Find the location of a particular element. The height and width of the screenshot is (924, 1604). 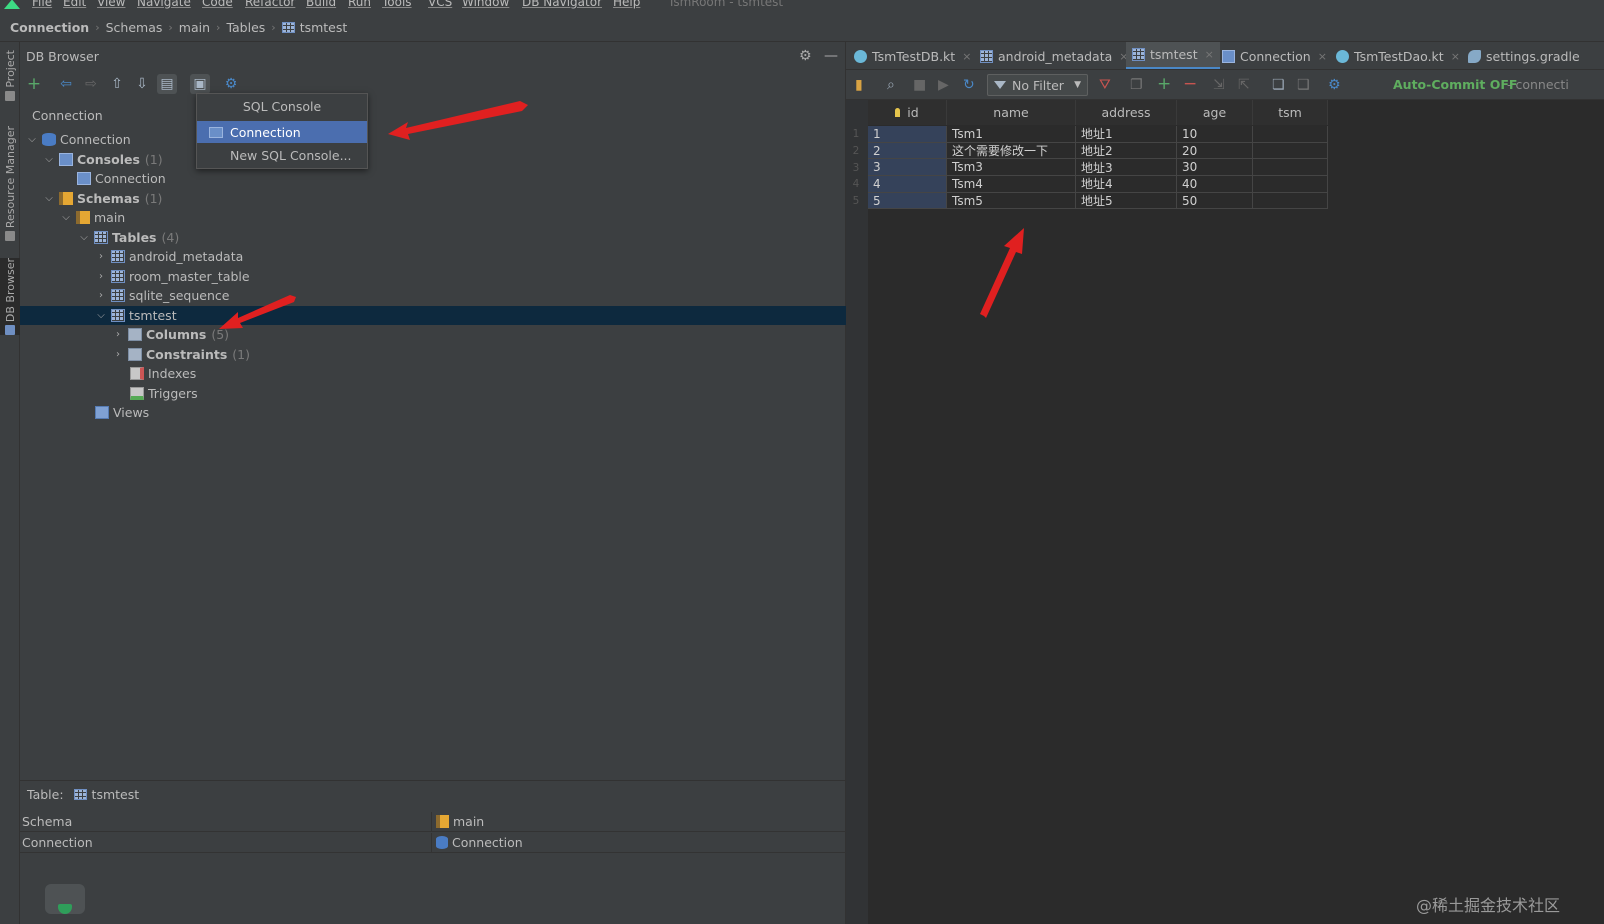

menu-tools: Tools is located at coordinates (397, 4).